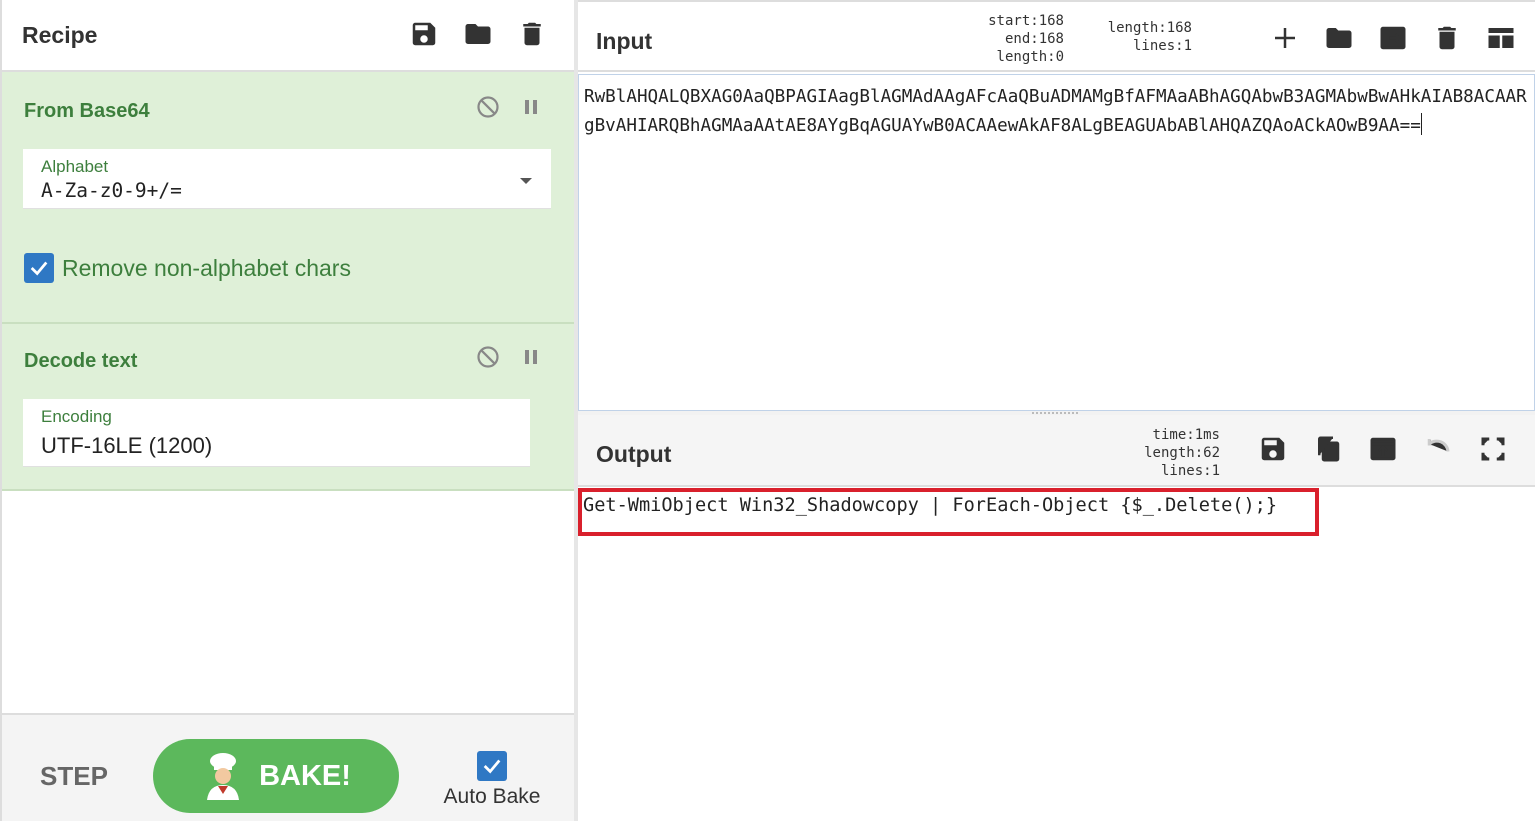 This screenshot has height=821, width=1535. I want to click on start-label: start:, so click(1013, 21).